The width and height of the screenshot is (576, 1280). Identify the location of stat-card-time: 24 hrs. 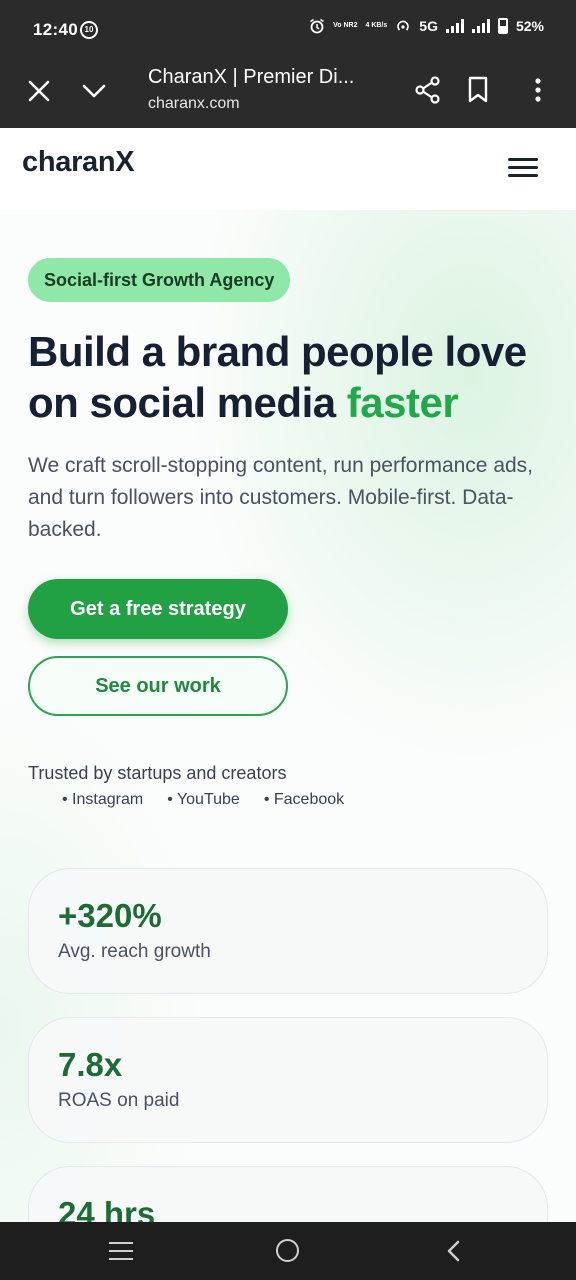
(288, 1194).